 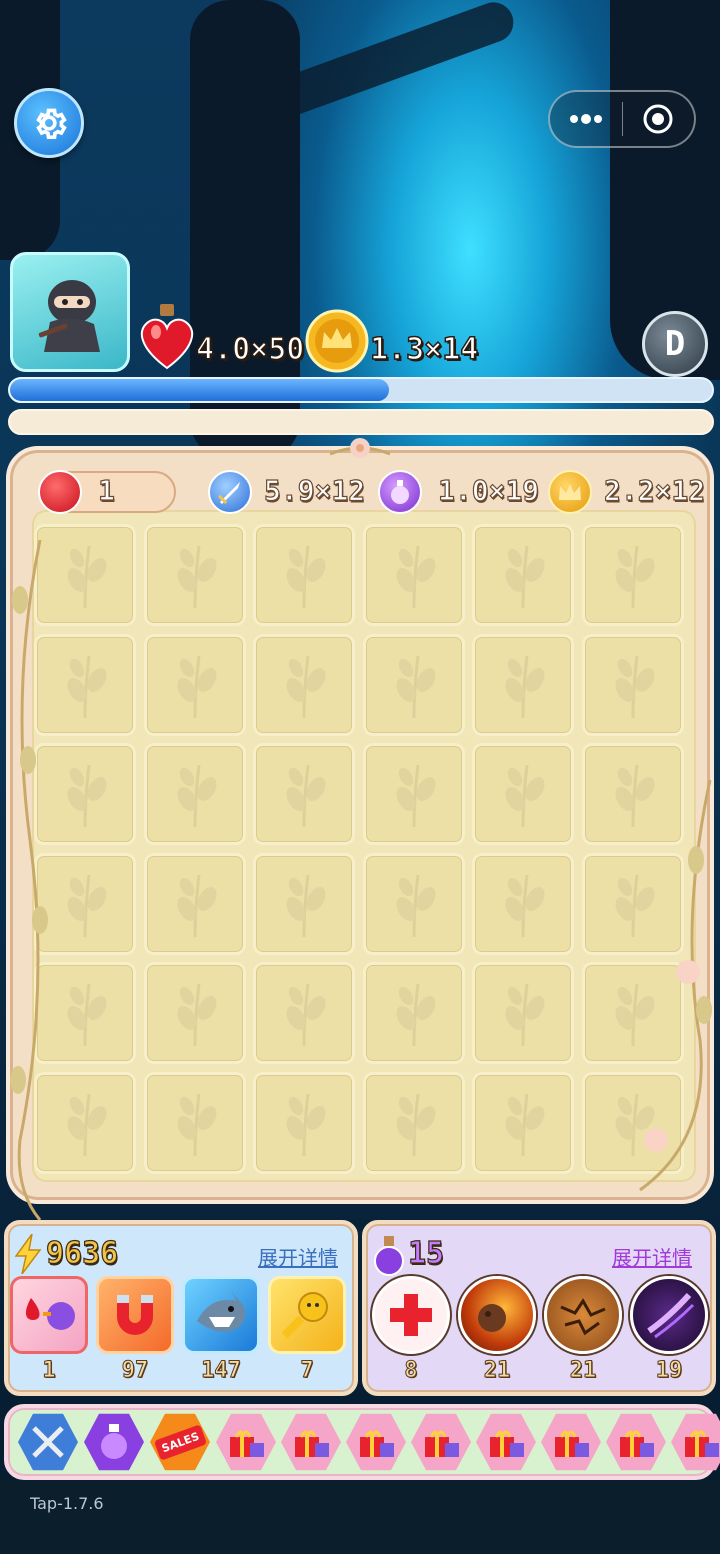 I want to click on ground-crack-count: 21, so click(x=583, y=1371).